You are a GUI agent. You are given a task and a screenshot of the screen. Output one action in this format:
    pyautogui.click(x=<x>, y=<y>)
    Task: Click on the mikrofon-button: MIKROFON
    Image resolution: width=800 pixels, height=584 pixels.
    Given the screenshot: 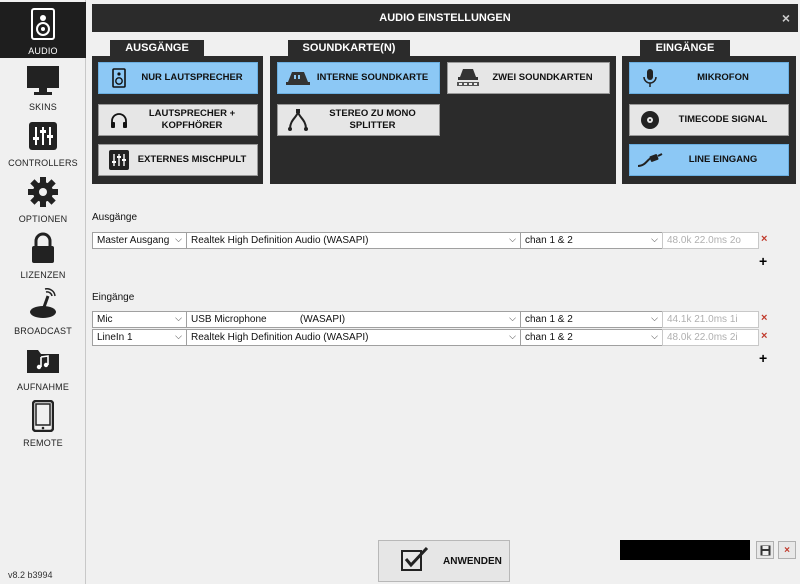 What is the action you would take?
    pyautogui.click(x=709, y=78)
    